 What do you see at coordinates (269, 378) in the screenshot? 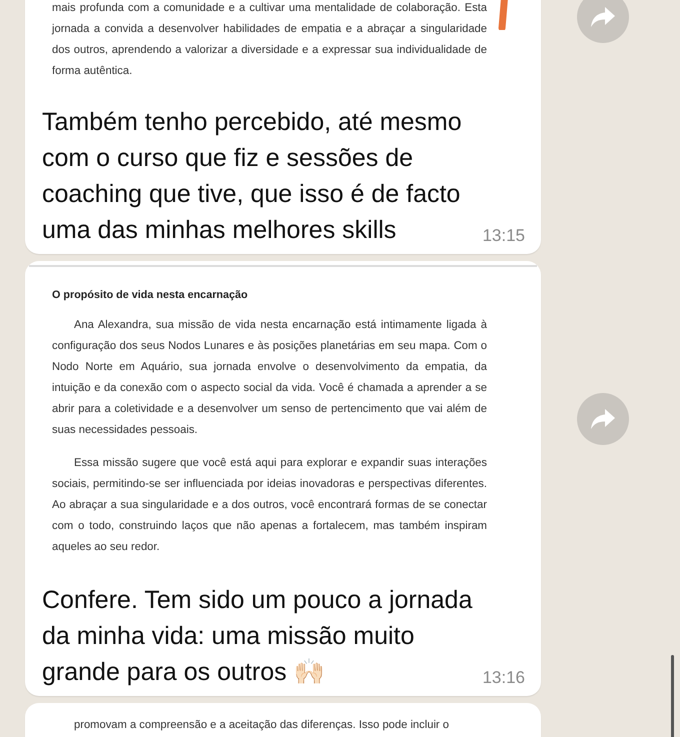
I see `document-paragraph: Ana Alexandra, sua missão de vida nesta encarnação está intimamente ligada à configuração dos seus Nodos Lunares e às posições planetárias em seu mapa. Com o Nodo Norte em Aquário, sua jornada envolve o desenvolvimento da empatia, da intuição e da conexão com o aspecto social da vida. Você é chamada a aprender a se abrir para a coletividade e a desenvolver um senso de pertencimento que vai além de suas necessidades pessoais.` at bounding box center [269, 378].